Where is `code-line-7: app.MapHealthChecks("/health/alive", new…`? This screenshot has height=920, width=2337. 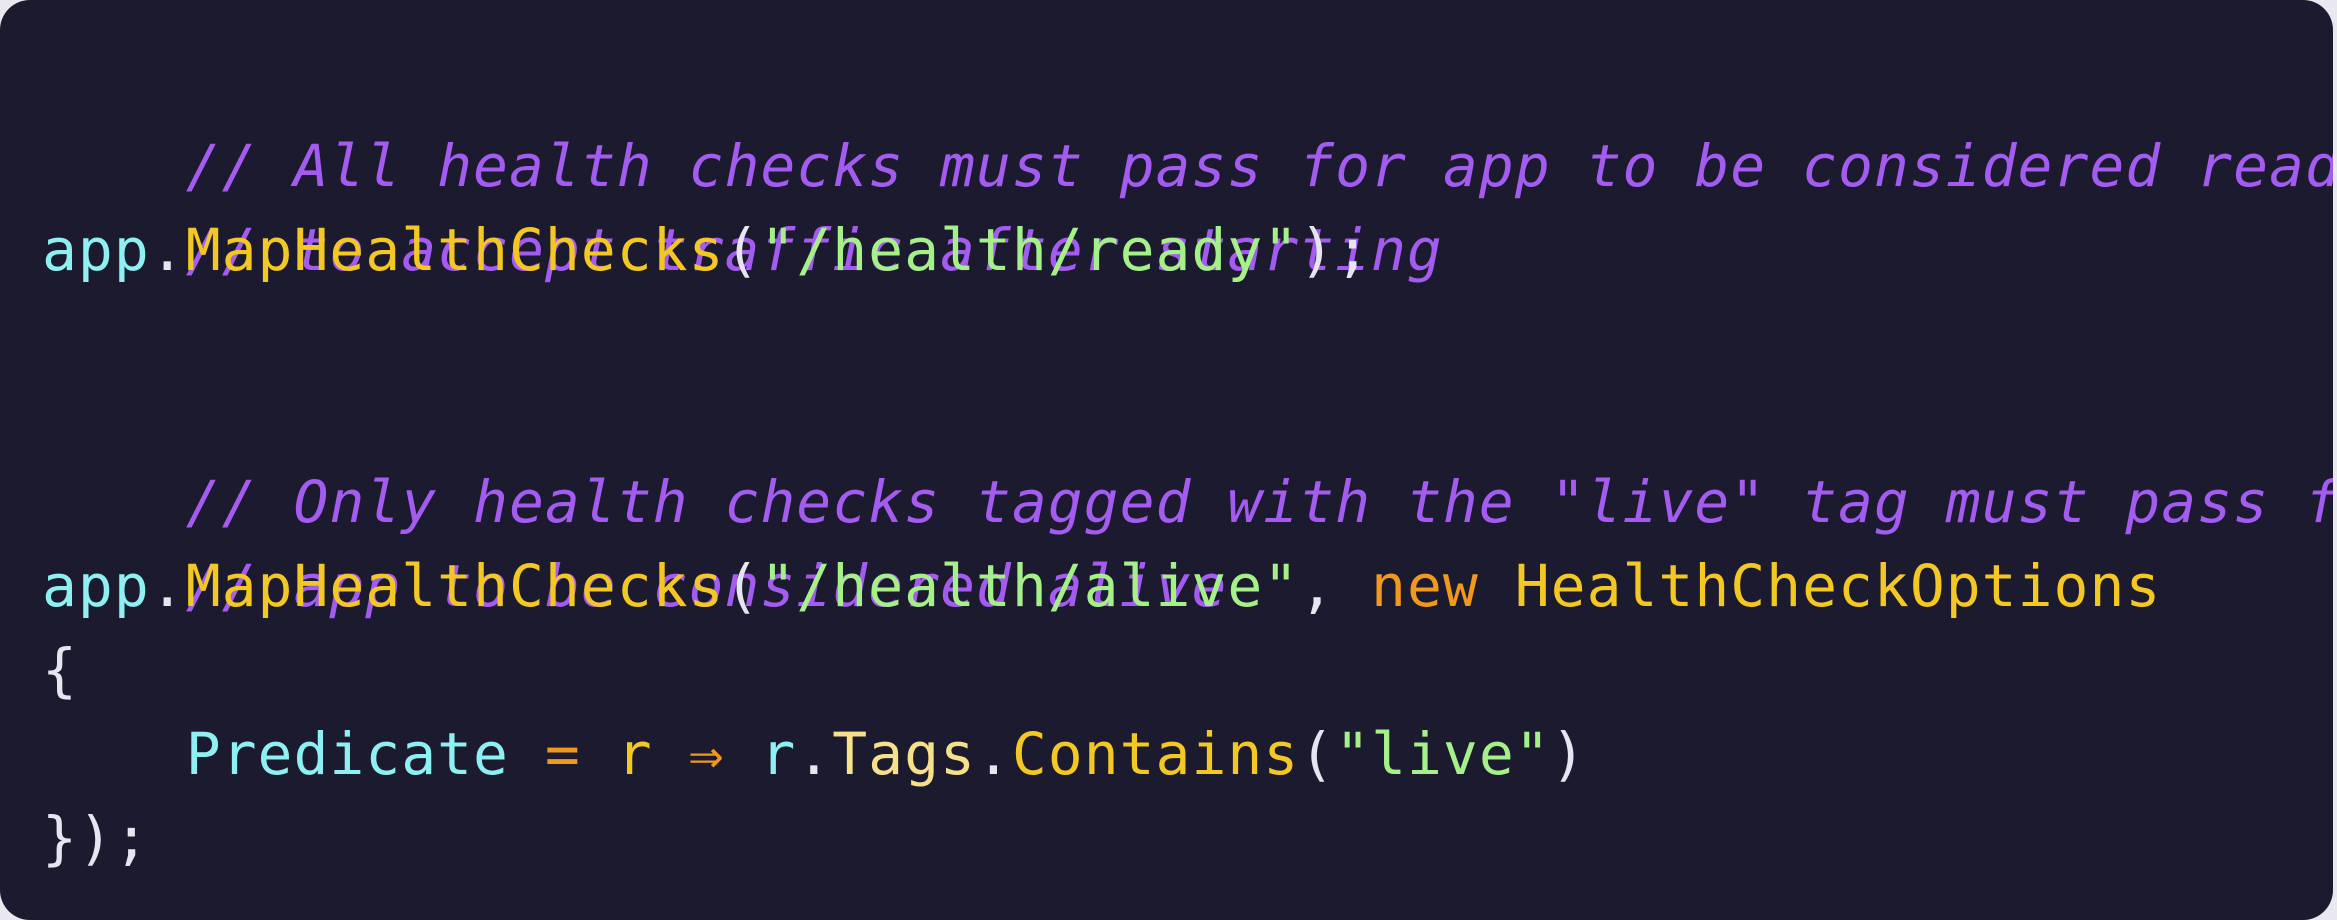
code-line-7: app.MapHealthChecks("/health/alive", new… is located at coordinates (1187, 586).